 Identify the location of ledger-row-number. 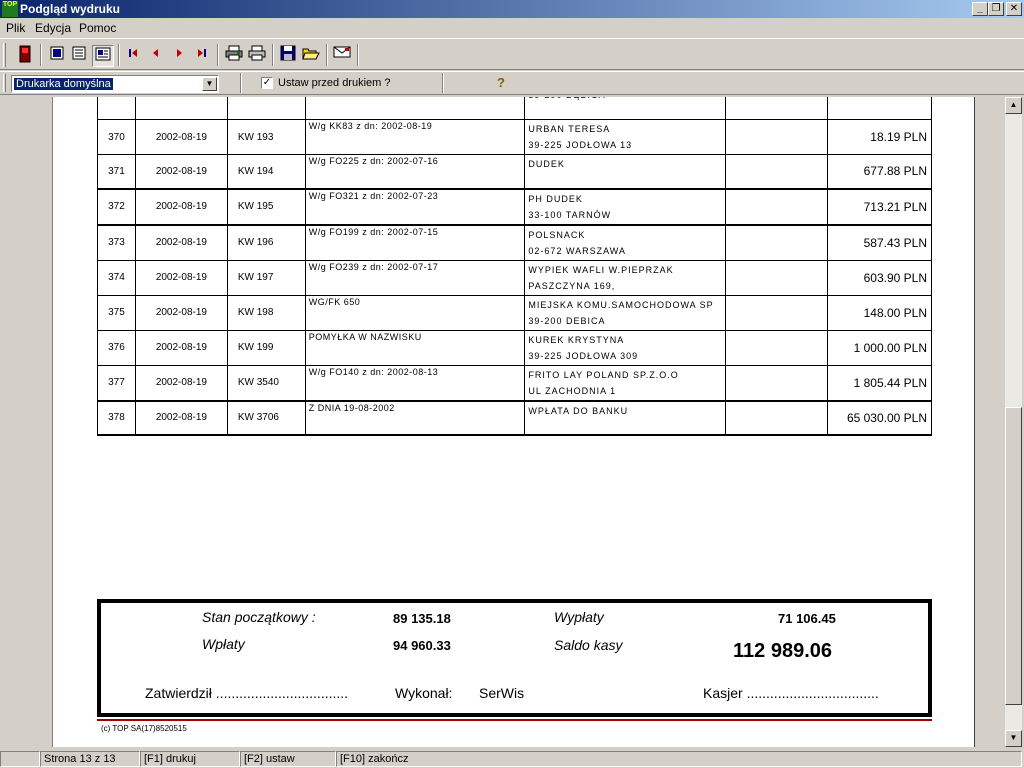
(116, 108).